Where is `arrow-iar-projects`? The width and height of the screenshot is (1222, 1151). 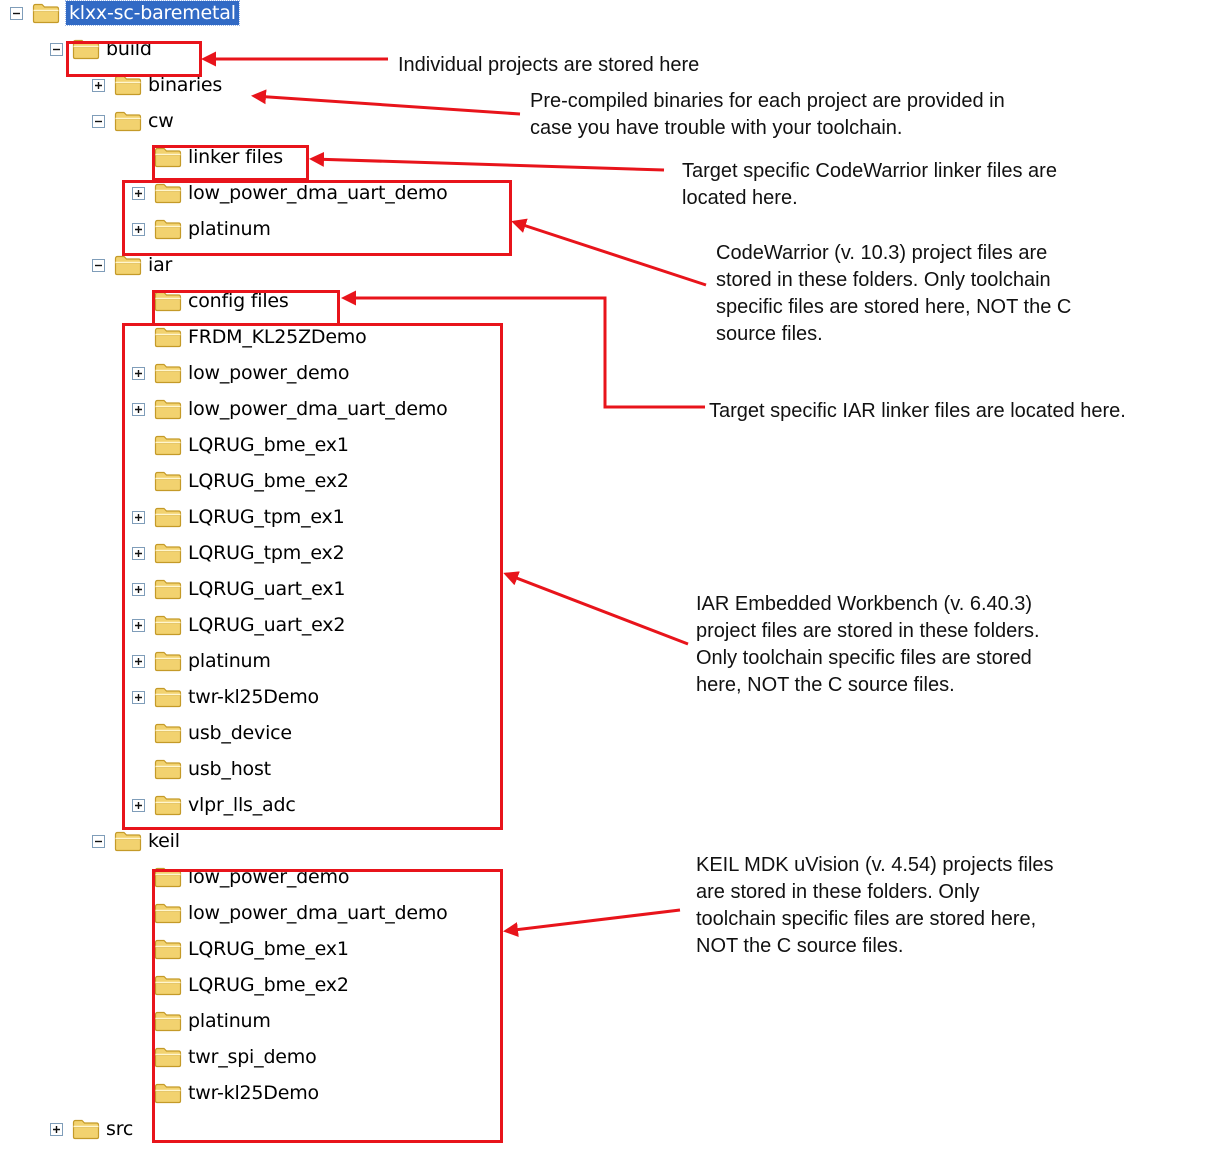
arrow-iar-projects is located at coordinates (596, 608).